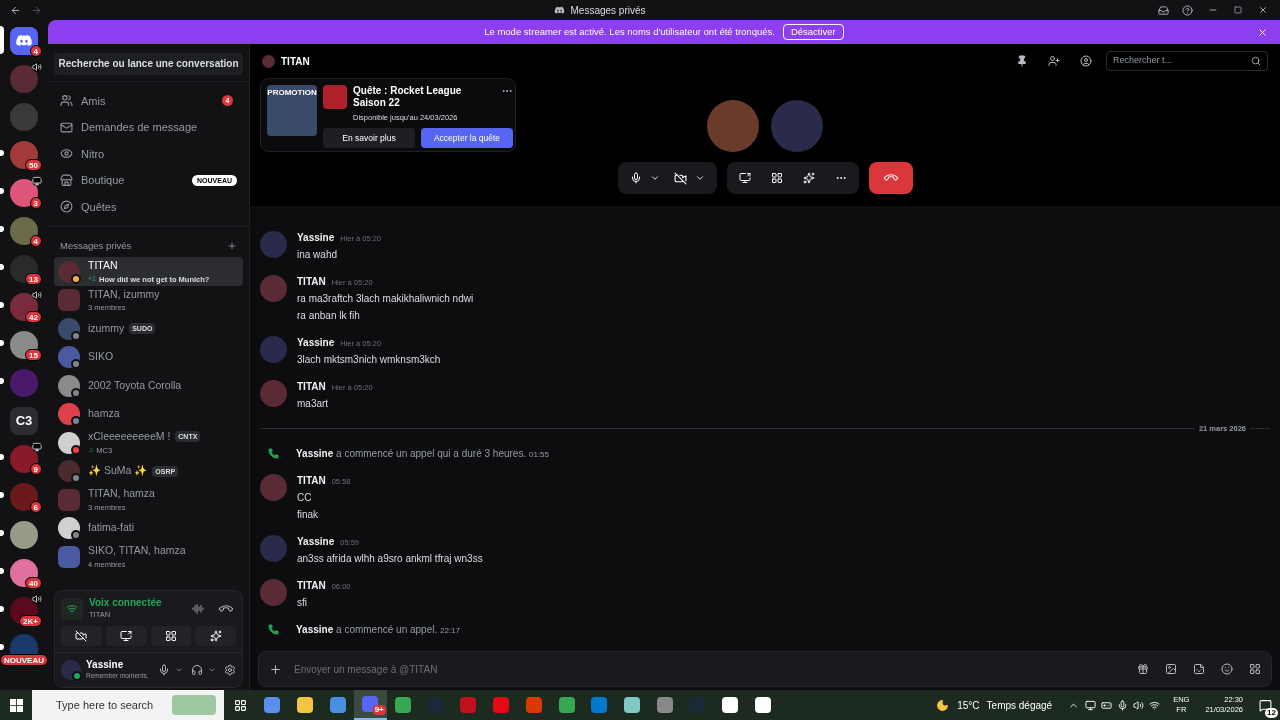 The width and height of the screenshot is (1280, 720). I want to click on weather-text: Temps dégagé, so click(1019, 705).